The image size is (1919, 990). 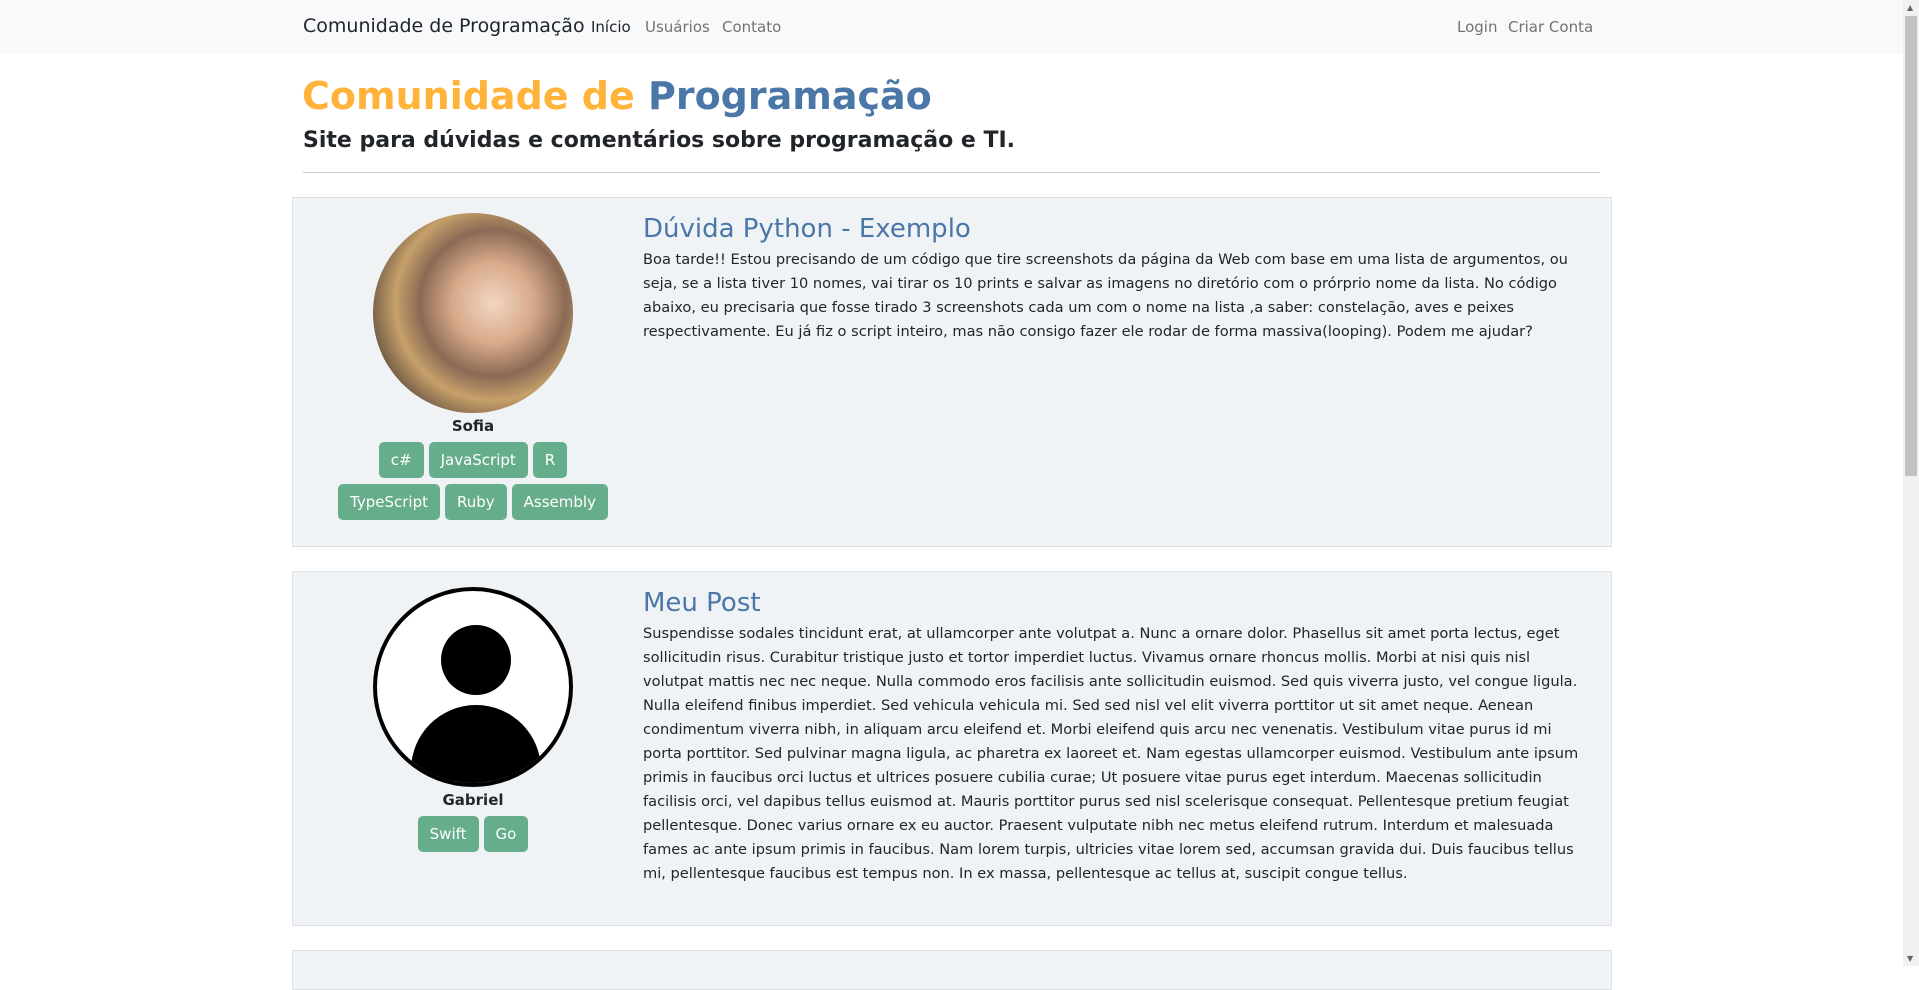 I want to click on tag: R, so click(x=550, y=460).